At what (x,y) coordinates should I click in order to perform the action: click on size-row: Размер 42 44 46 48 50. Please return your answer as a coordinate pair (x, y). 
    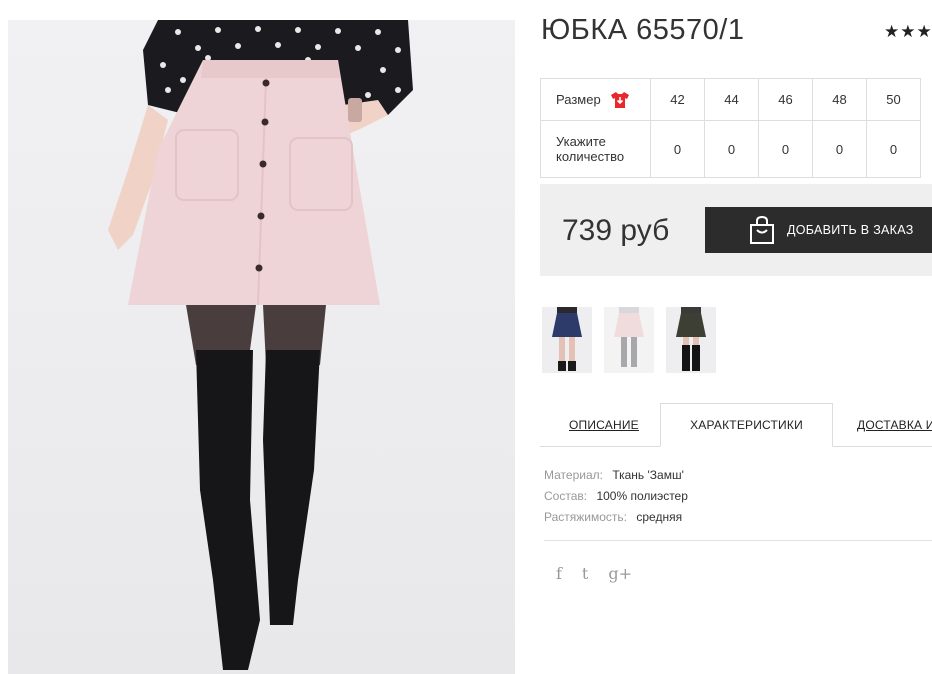
    Looking at the image, I should click on (730, 99).